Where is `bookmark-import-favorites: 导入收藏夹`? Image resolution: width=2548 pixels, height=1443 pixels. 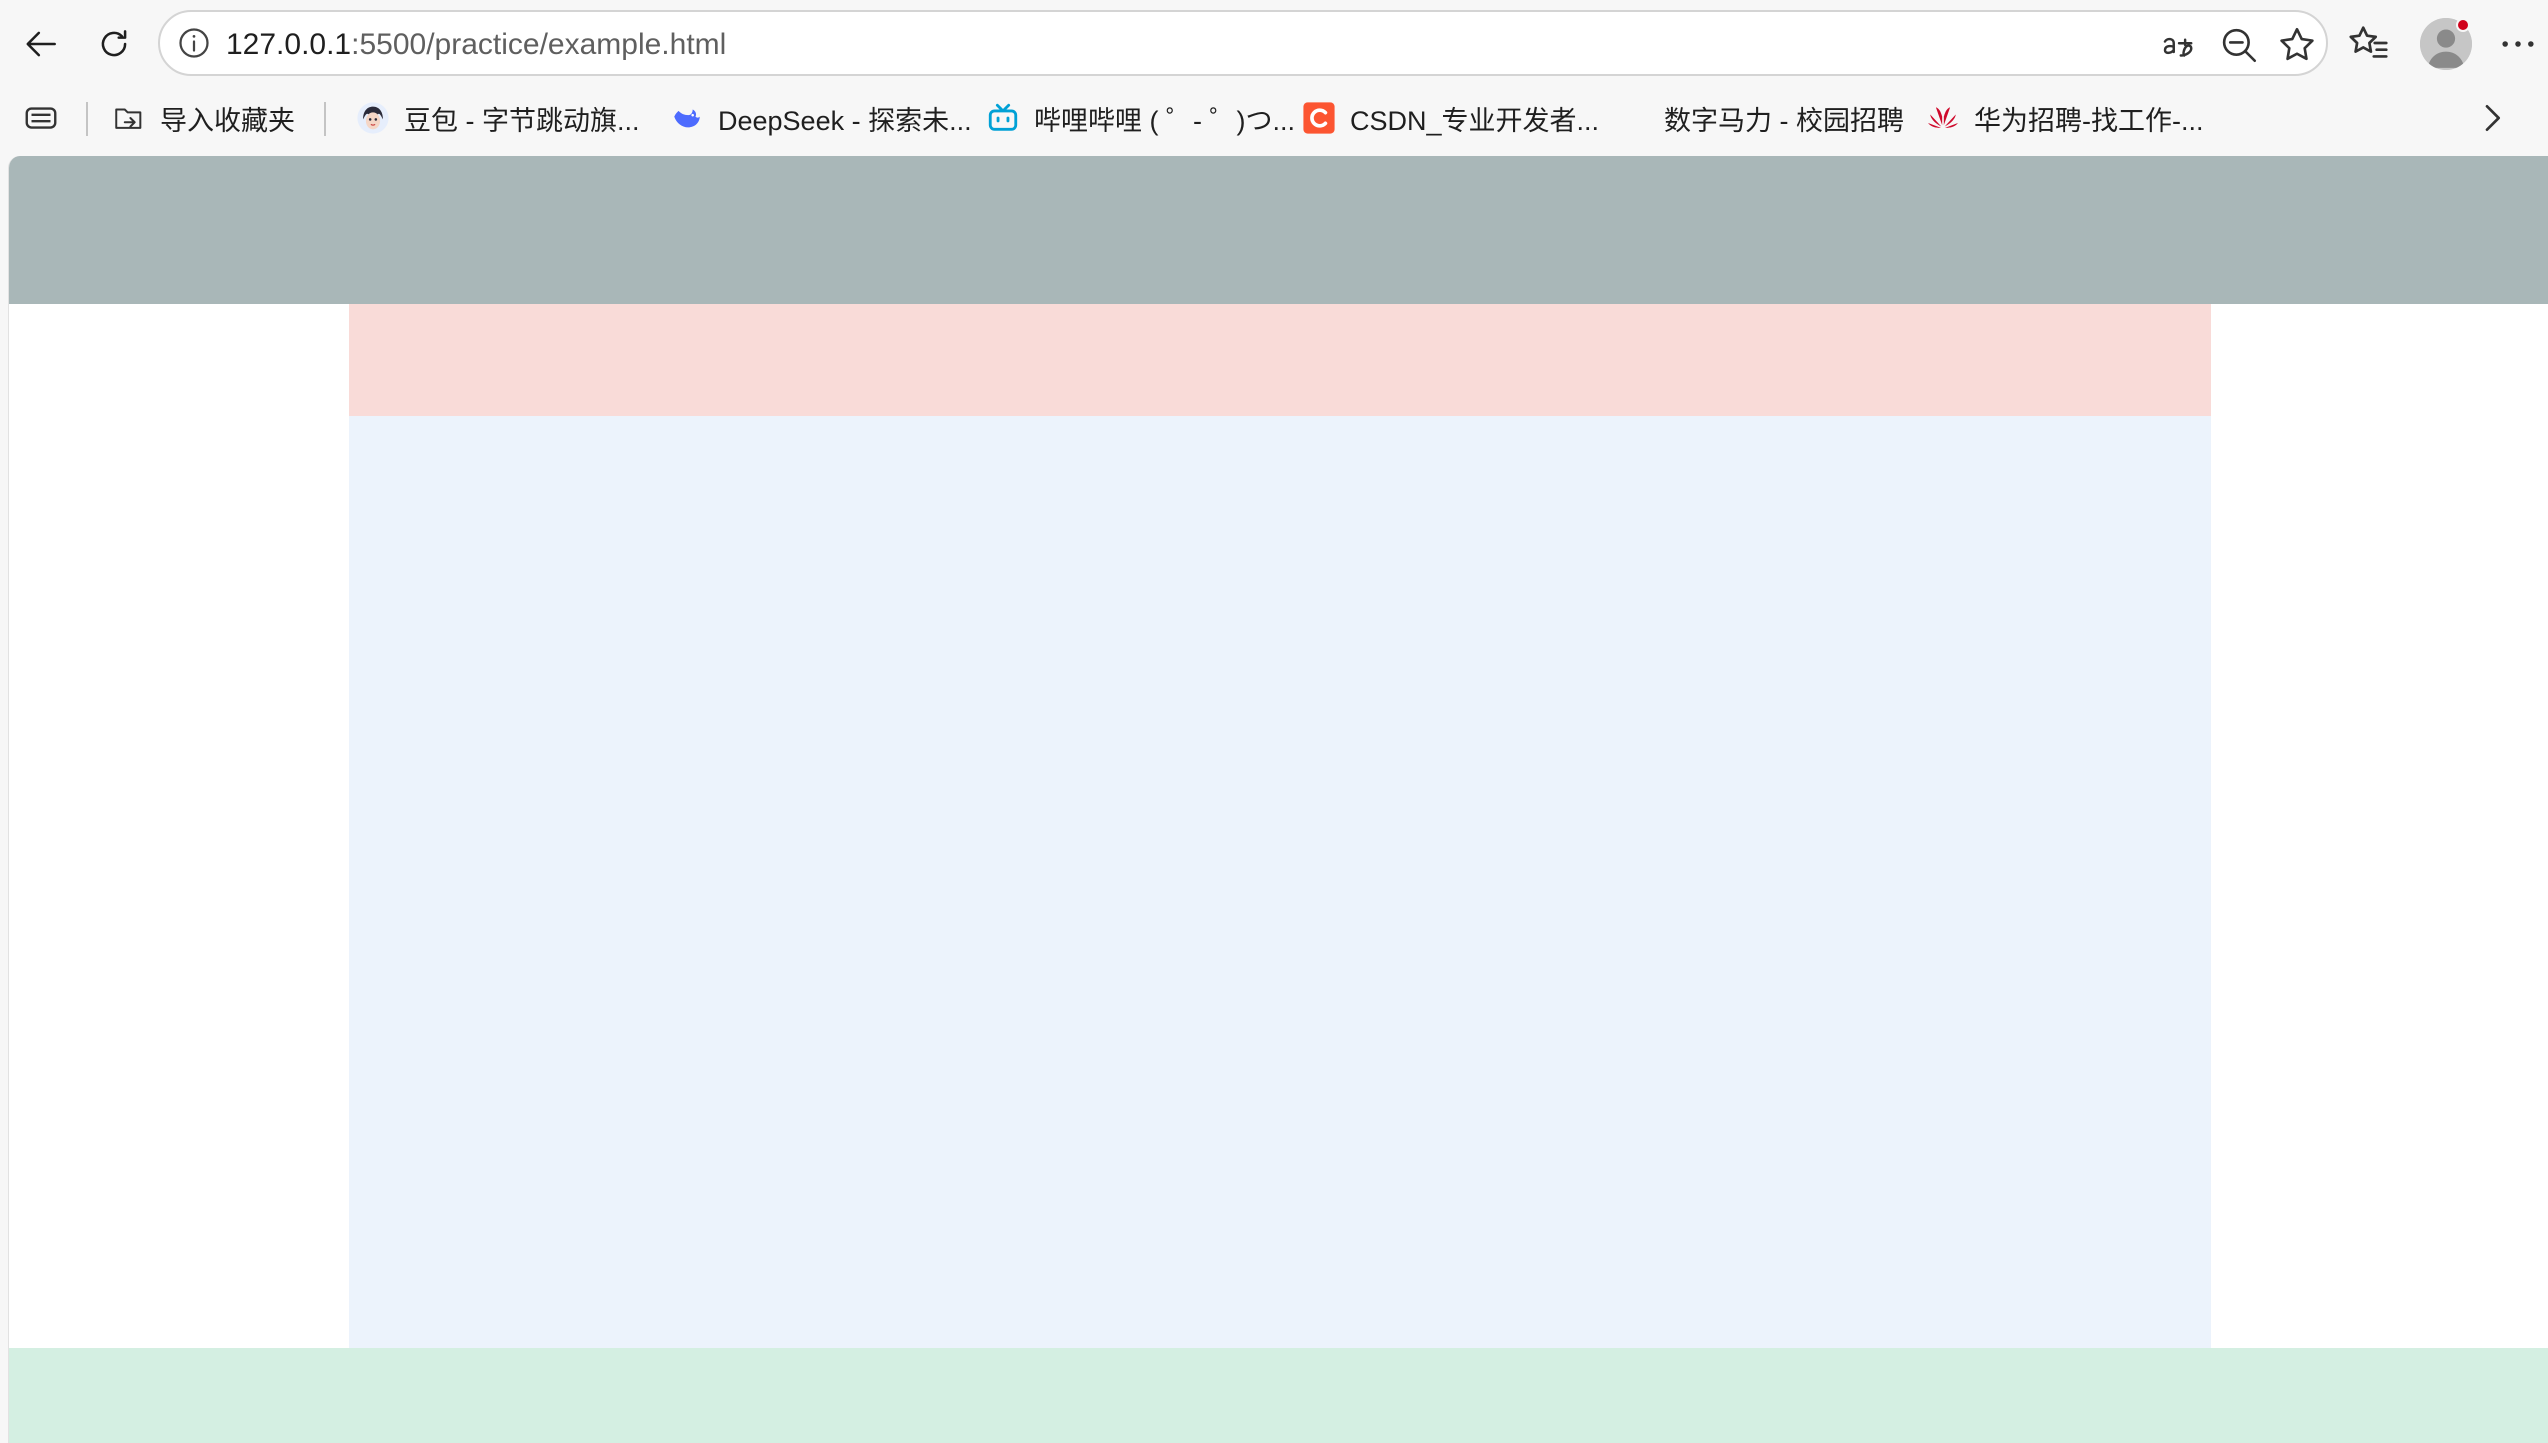 bookmark-import-favorites: 导入收藏夹 is located at coordinates (203, 118).